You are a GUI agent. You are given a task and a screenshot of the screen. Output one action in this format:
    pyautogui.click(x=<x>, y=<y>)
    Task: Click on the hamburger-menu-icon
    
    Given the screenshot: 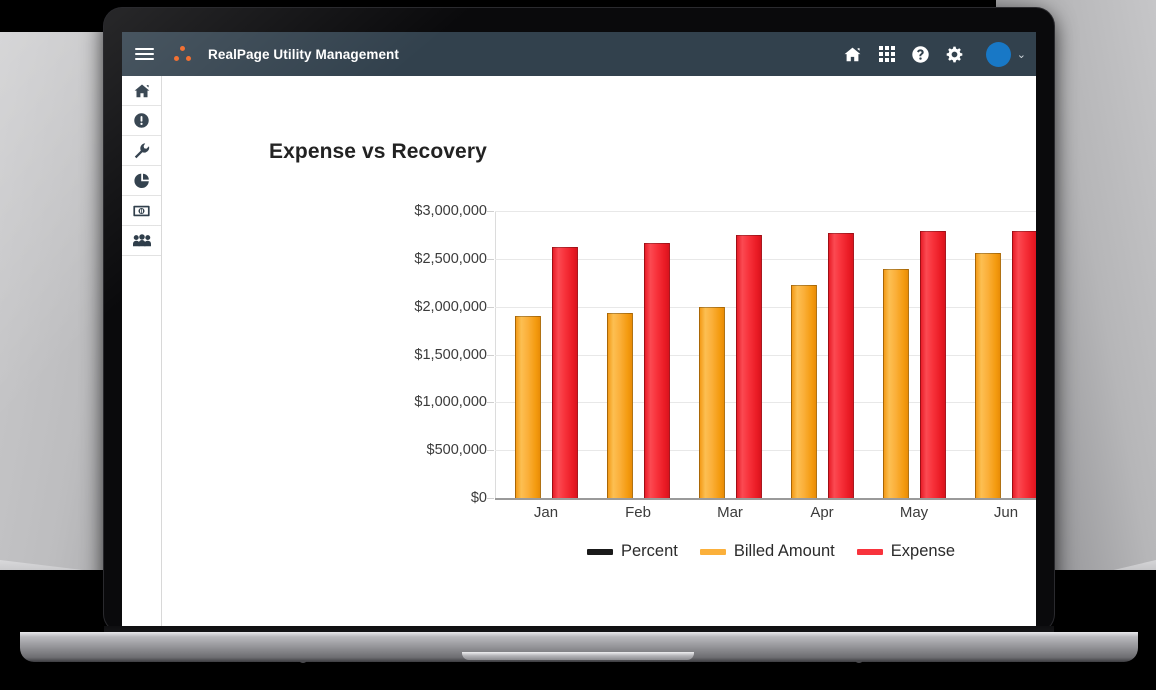 What is the action you would take?
    pyautogui.click(x=144, y=54)
    